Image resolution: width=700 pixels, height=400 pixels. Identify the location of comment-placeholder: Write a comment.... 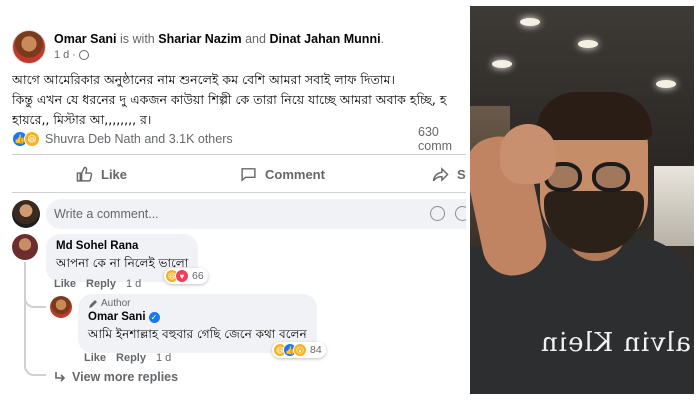
(106, 214).